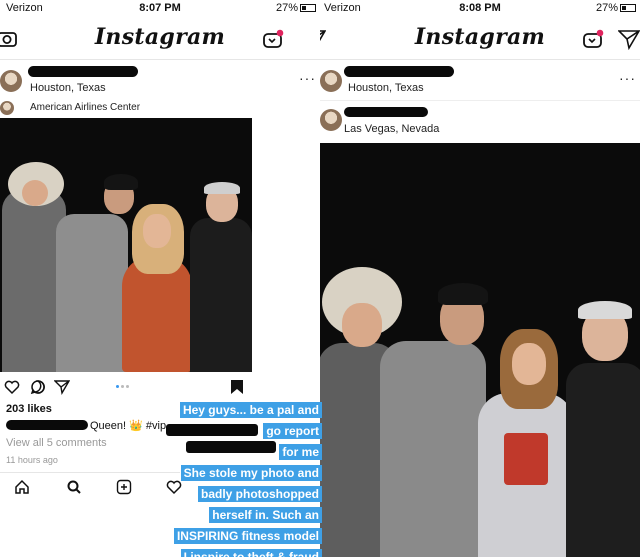 Image resolution: width=640 pixels, height=557 pixels. I want to click on new-post-icon, so click(124, 487).